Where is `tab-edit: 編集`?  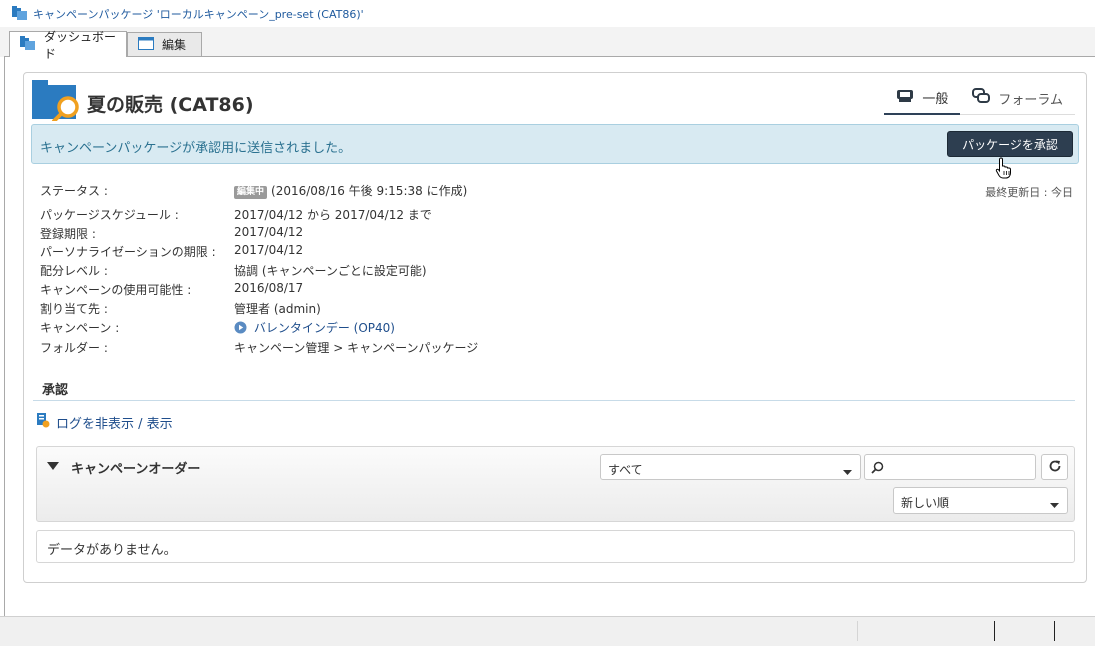
tab-edit: 編集 is located at coordinates (164, 44).